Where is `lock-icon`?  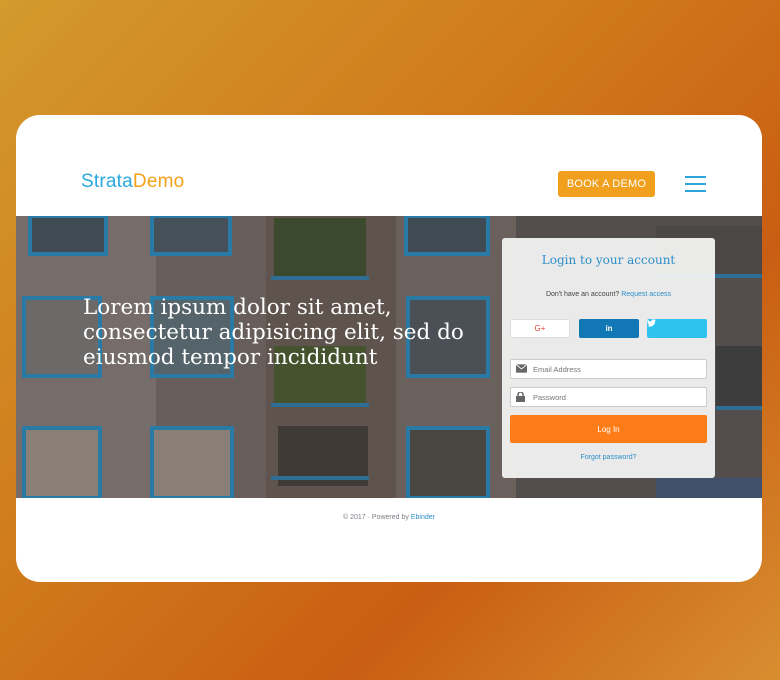
lock-icon is located at coordinates (520, 397).